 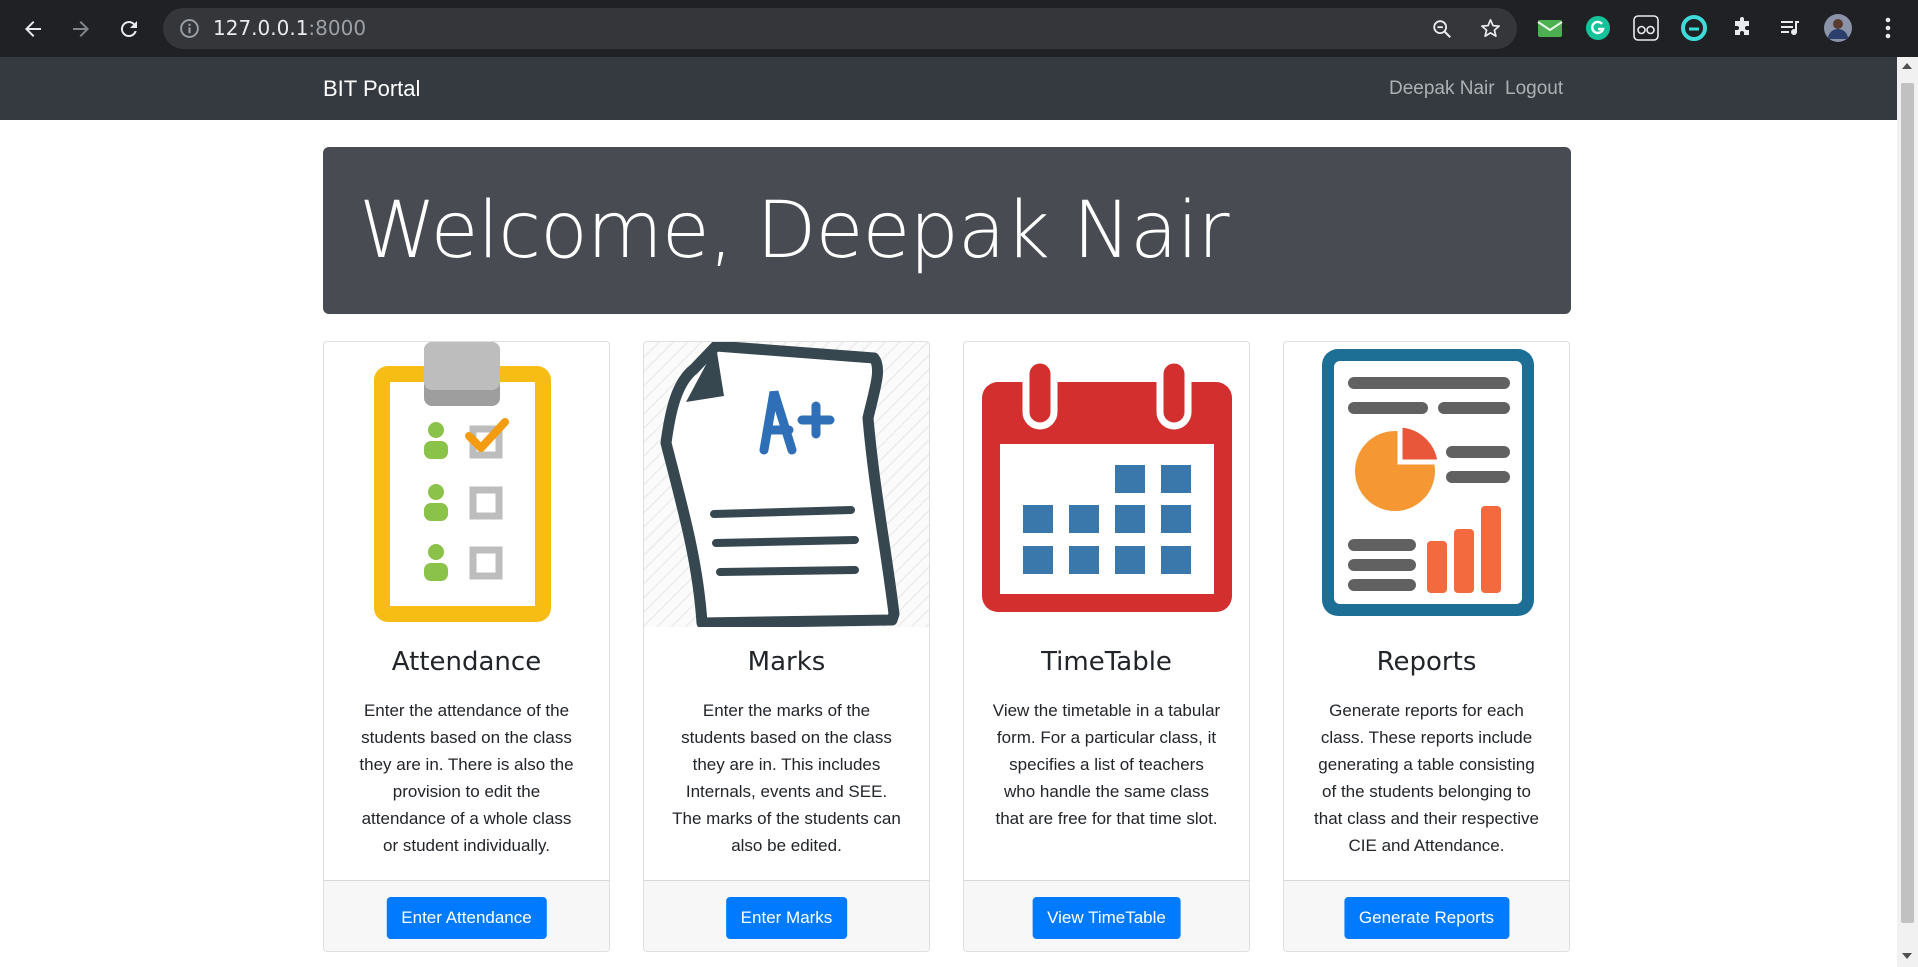 I want to click on card-title: Marks, so click(x=786, y=662).